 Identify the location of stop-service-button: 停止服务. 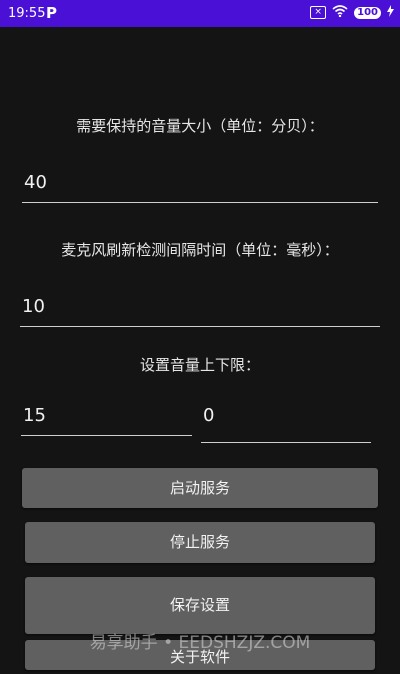
(200, 542).